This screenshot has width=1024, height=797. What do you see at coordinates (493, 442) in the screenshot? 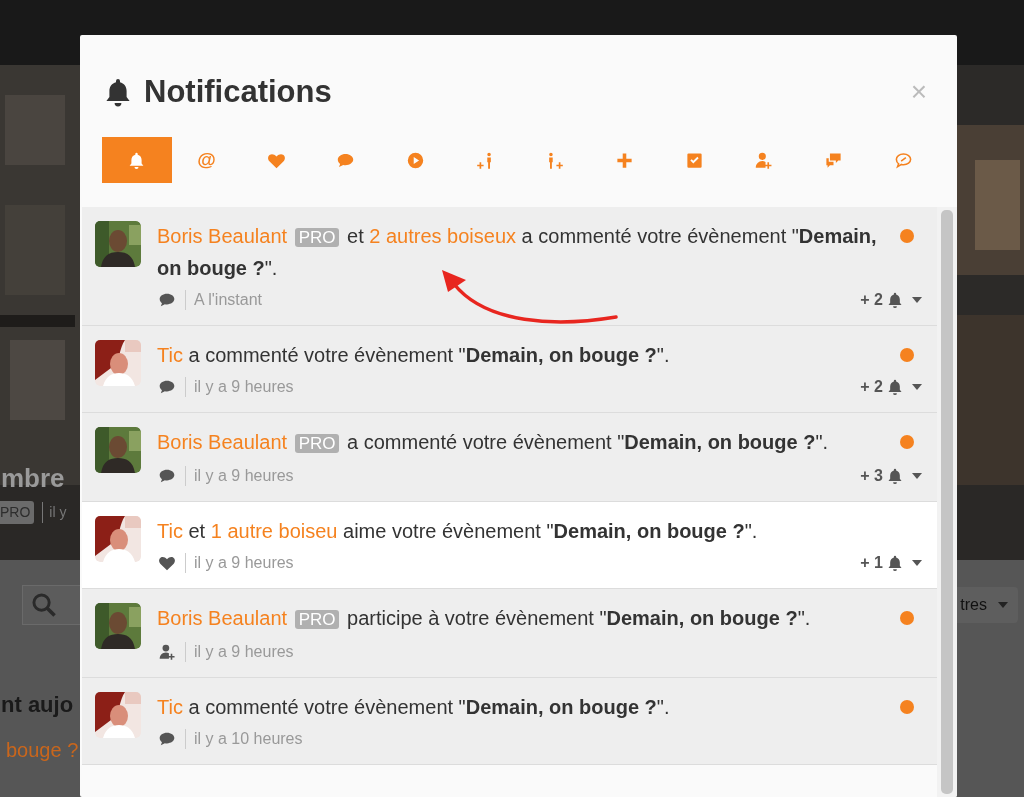
I see `notification-text: Boris Beaulant PRO a commenté votre évènement "Demain, on bouge ?".` at bounding box center [493, 442].